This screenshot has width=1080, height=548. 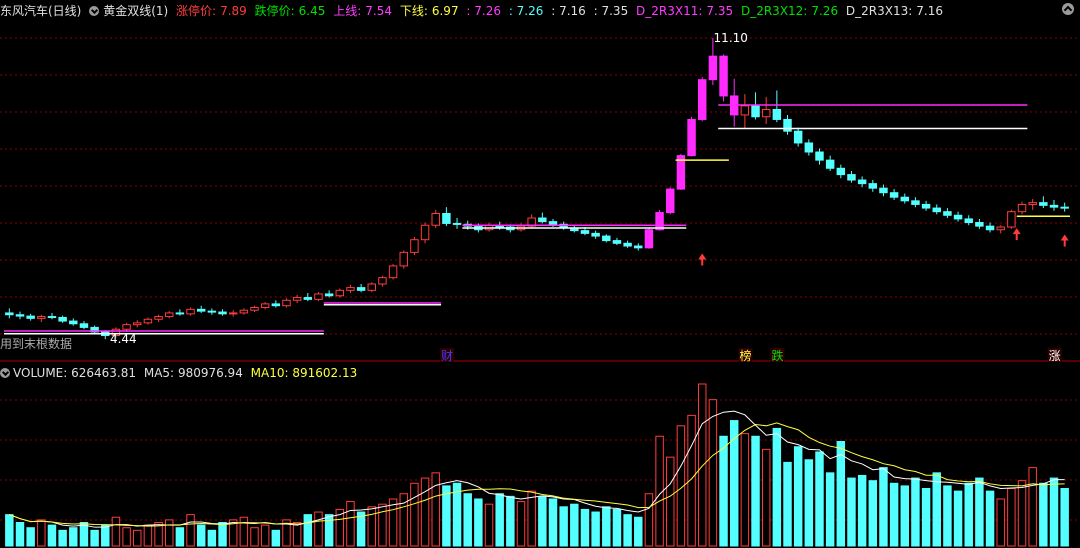 I want to click on buy-arrow-icon, so click(x=702, y=259).